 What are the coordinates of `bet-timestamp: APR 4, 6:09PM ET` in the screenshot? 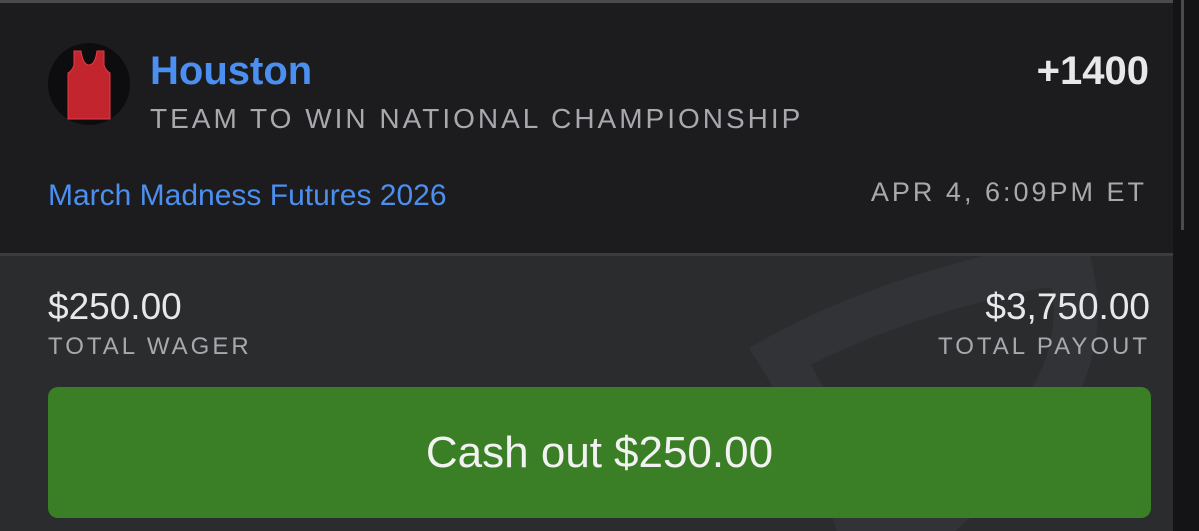 It's located at (1008, 192).